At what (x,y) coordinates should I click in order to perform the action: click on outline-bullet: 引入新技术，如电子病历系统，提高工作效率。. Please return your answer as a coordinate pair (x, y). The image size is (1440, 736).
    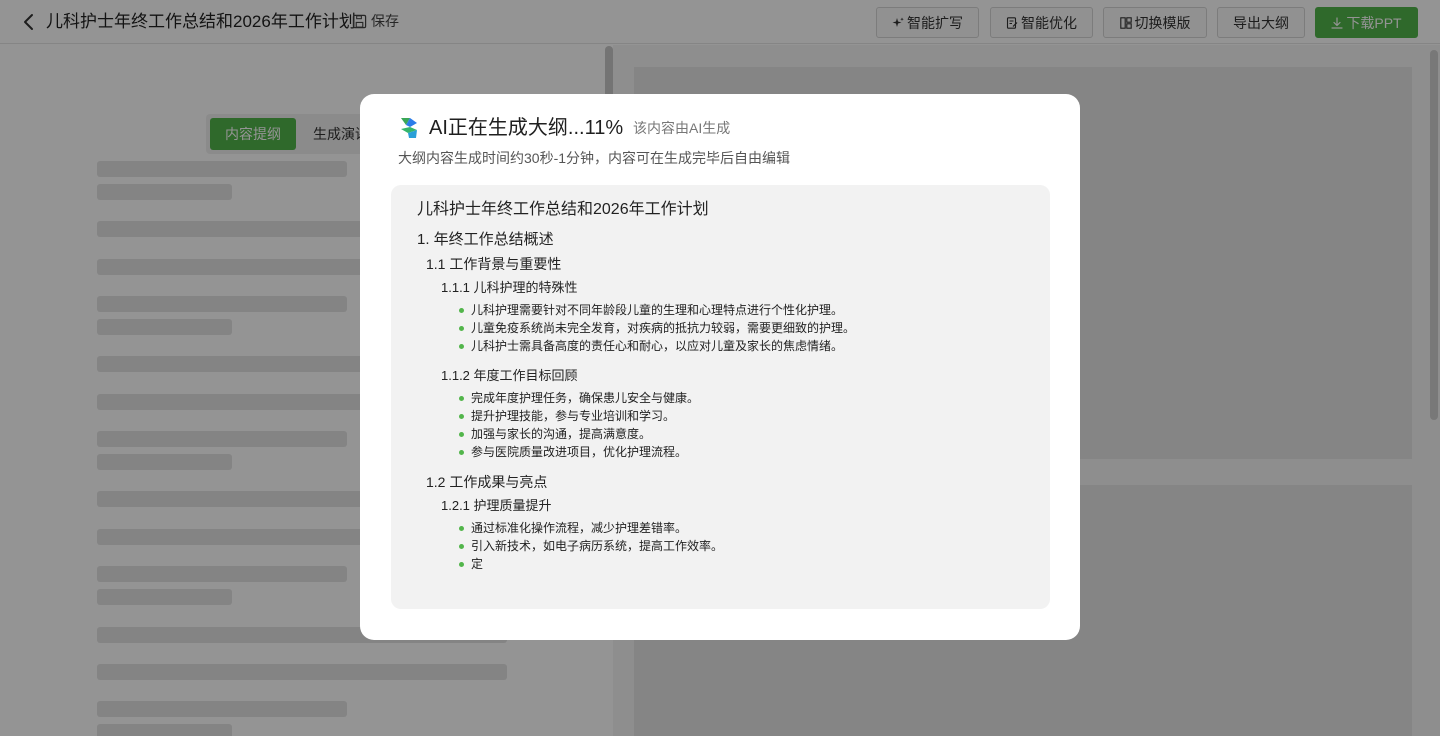
    Looking at the image, I should click on (591, 546).